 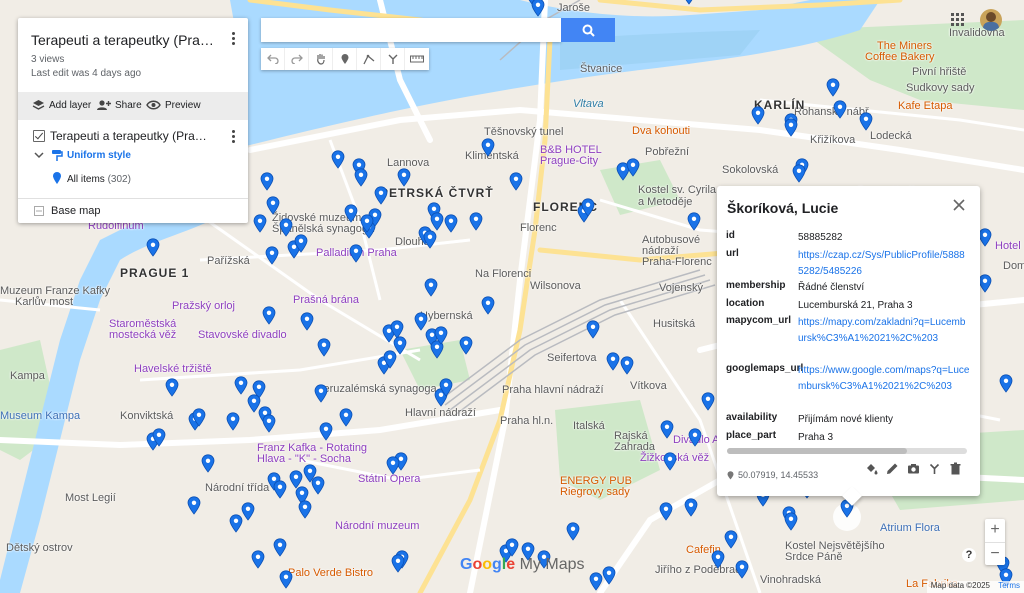 What do you see at coordinates (588, 30) in the screenshot?
I see `search-button` at bounding box center [588, 30].